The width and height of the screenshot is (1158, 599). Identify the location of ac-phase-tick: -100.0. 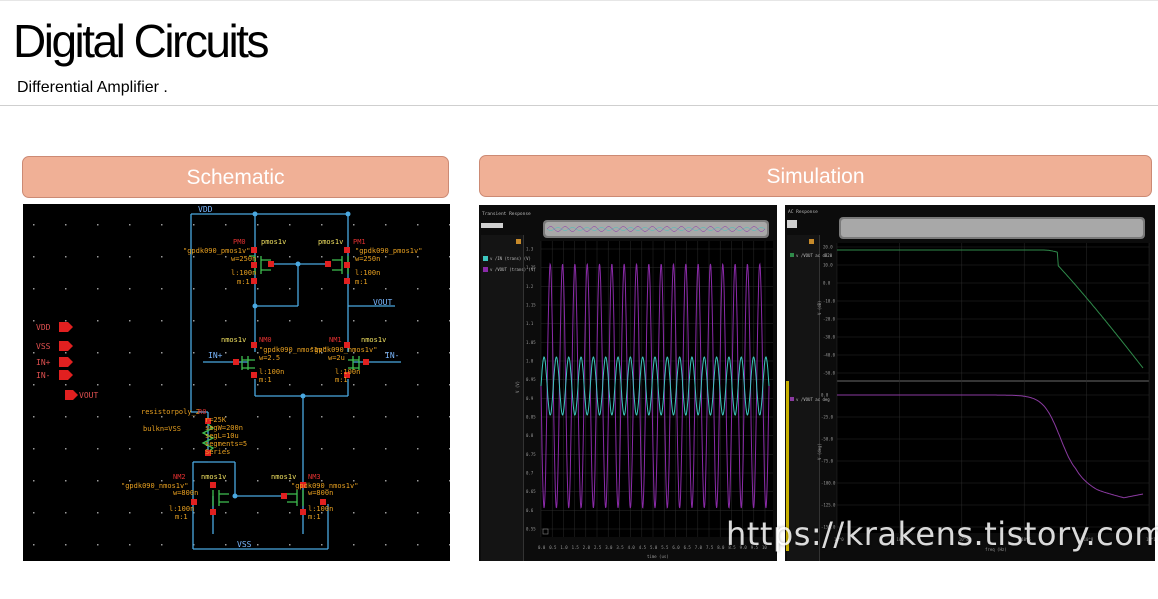
(828, 483).